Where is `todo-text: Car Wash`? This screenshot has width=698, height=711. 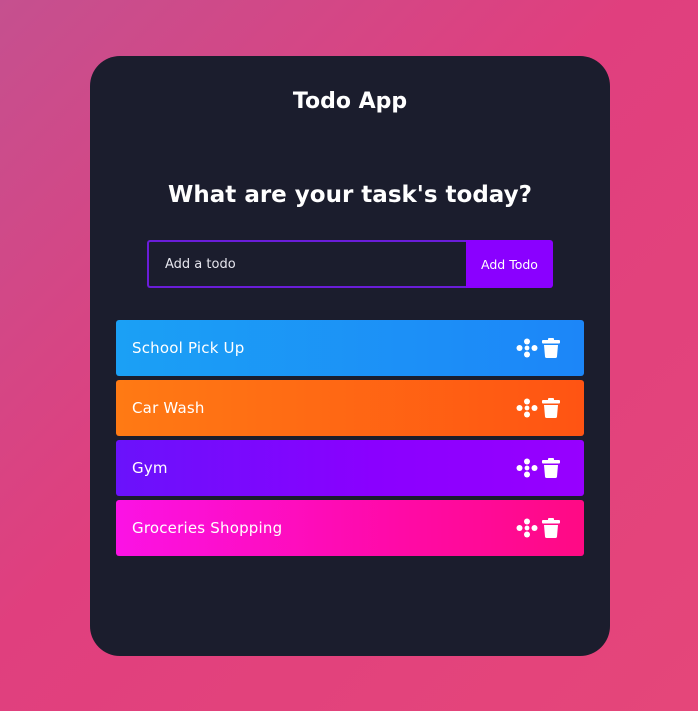 todo-text: Car Wash is located at coordinates (168, 408).